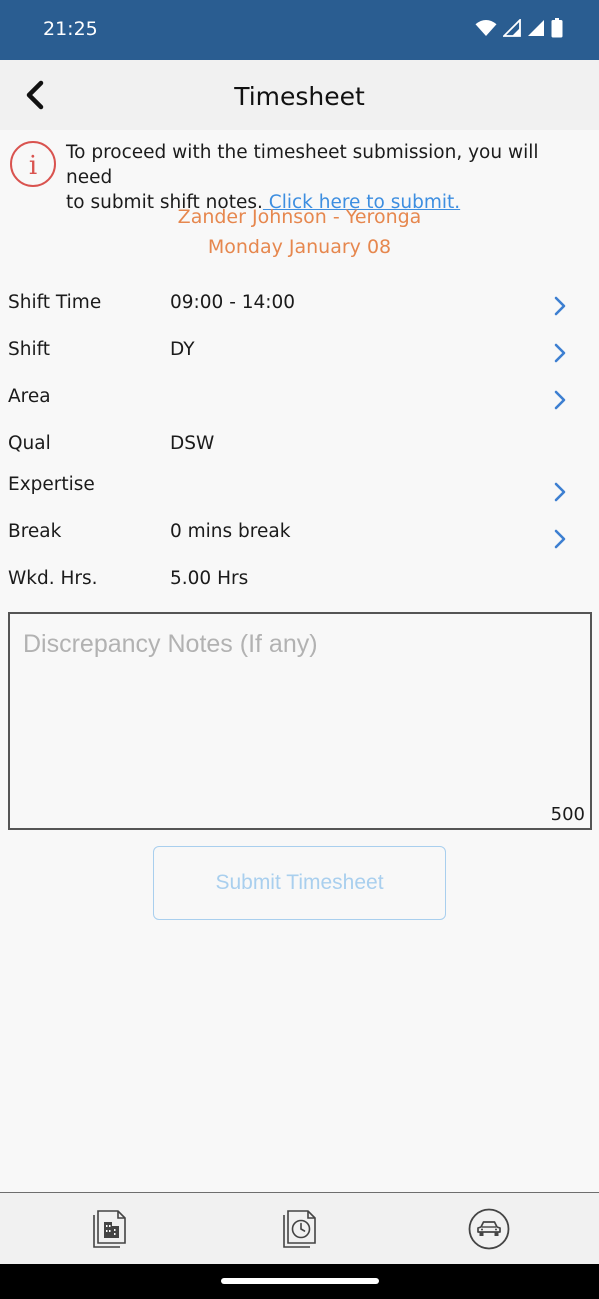  What do you see at coordinates (233, 302) in the screenshot?
I see `row-value: 09:00 - 14:00` at bounding box center [233, 302].